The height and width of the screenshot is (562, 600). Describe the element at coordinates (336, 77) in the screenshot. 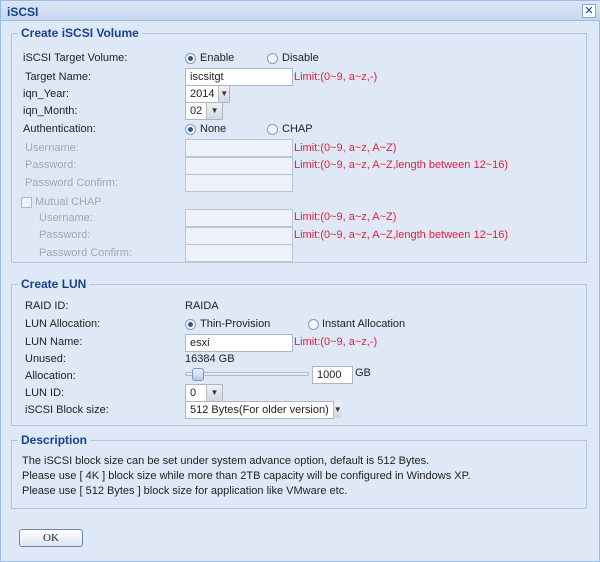

I see `target-name-limit: Limit:(0~9, a~z,-)` at that location.